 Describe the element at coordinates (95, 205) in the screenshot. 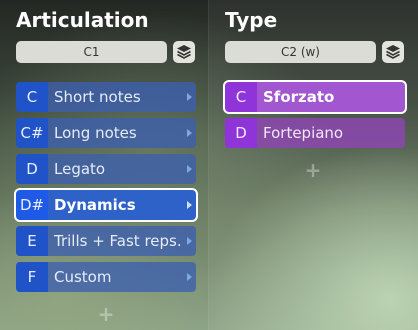

I see `articulation-label: Dynamics` at that location.